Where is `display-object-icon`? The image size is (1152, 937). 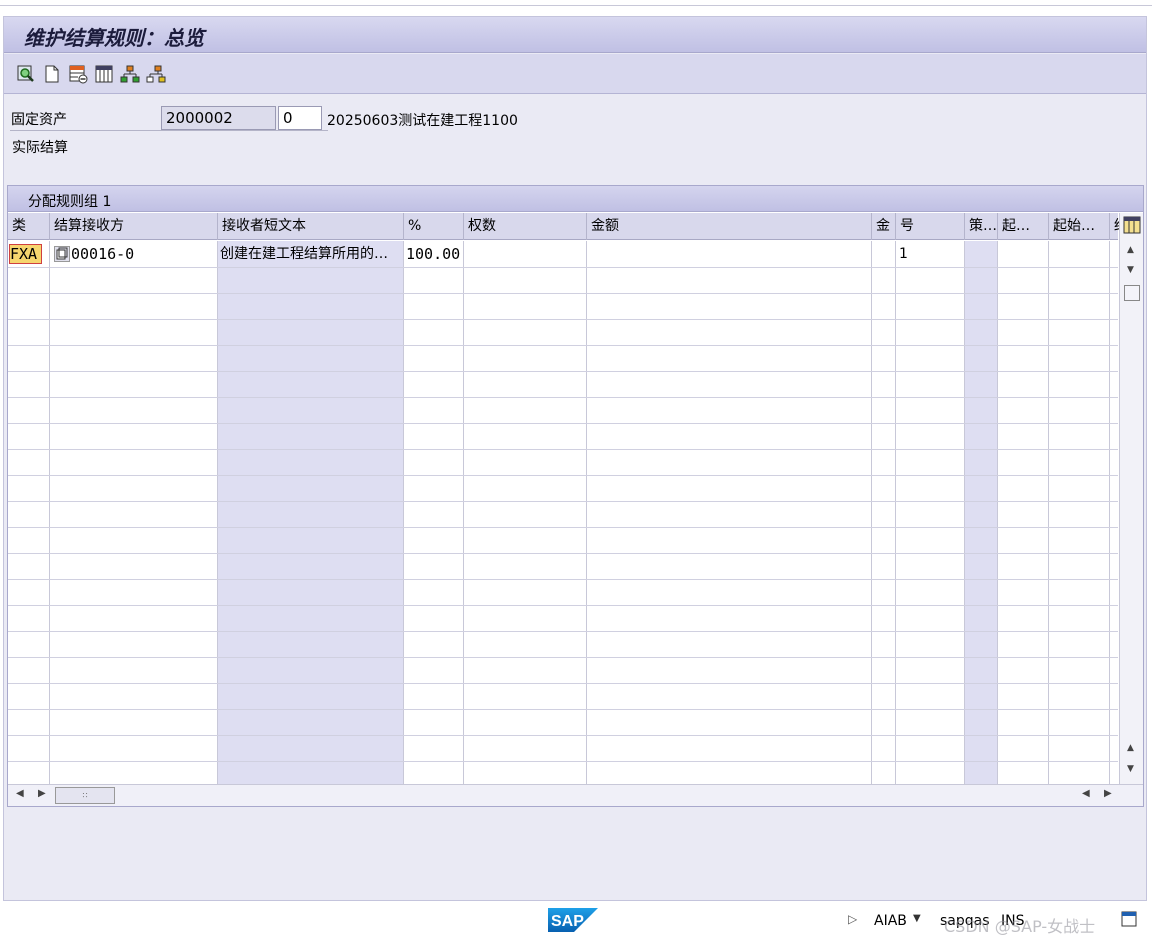
display-object-icon is located at coordinates (26, 74).